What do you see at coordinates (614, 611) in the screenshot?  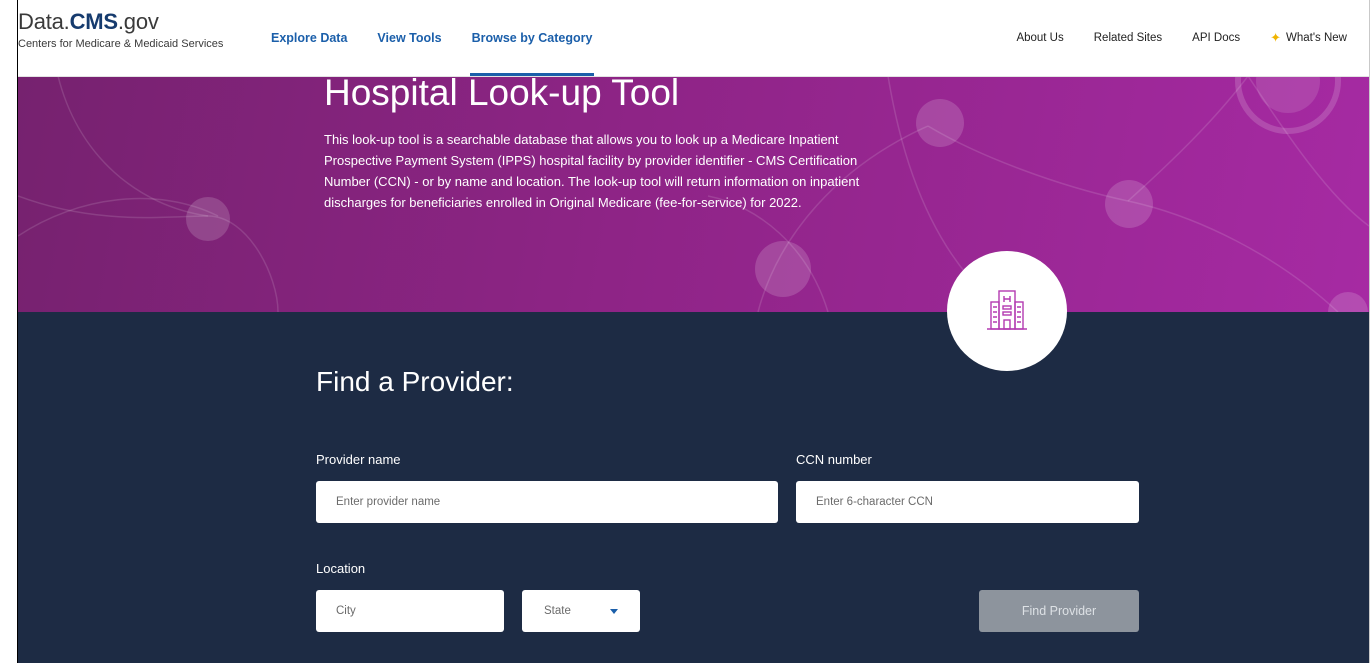 I see `chevron-down-icon` at bounding box center [614, 611].